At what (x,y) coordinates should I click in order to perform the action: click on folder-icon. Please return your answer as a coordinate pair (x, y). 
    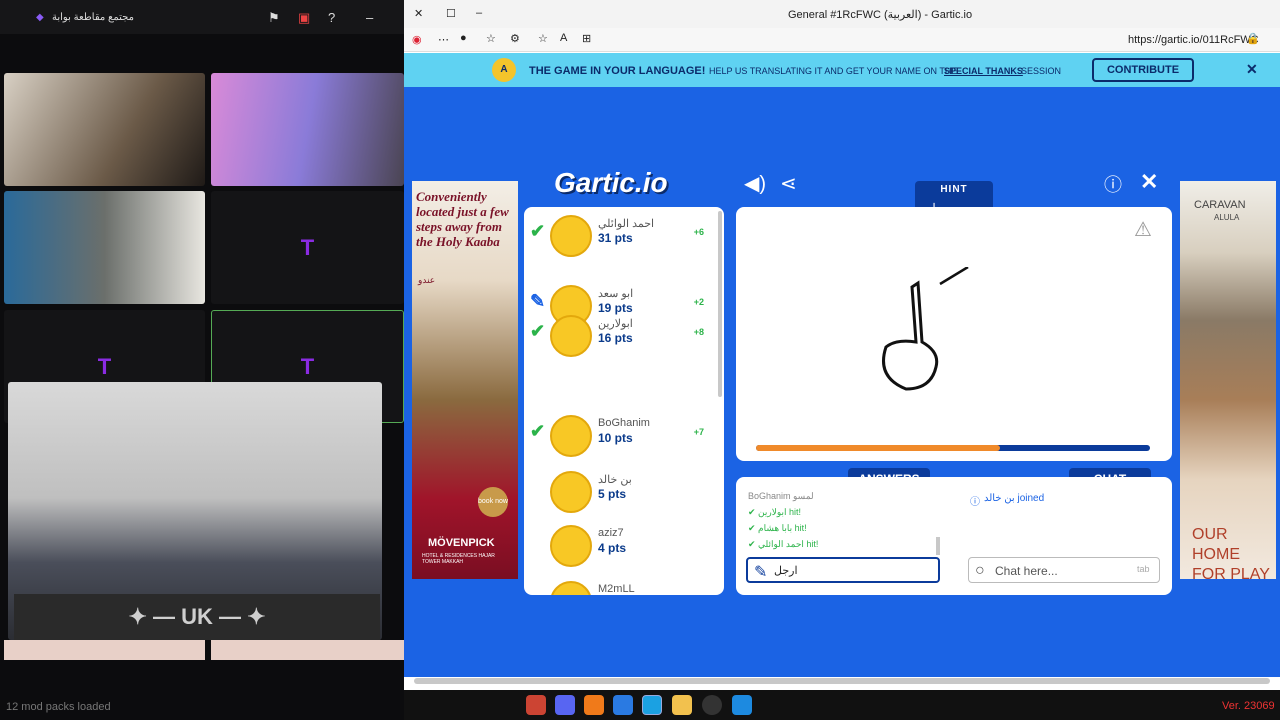
    Looking at the image, I should click on (682, 705).